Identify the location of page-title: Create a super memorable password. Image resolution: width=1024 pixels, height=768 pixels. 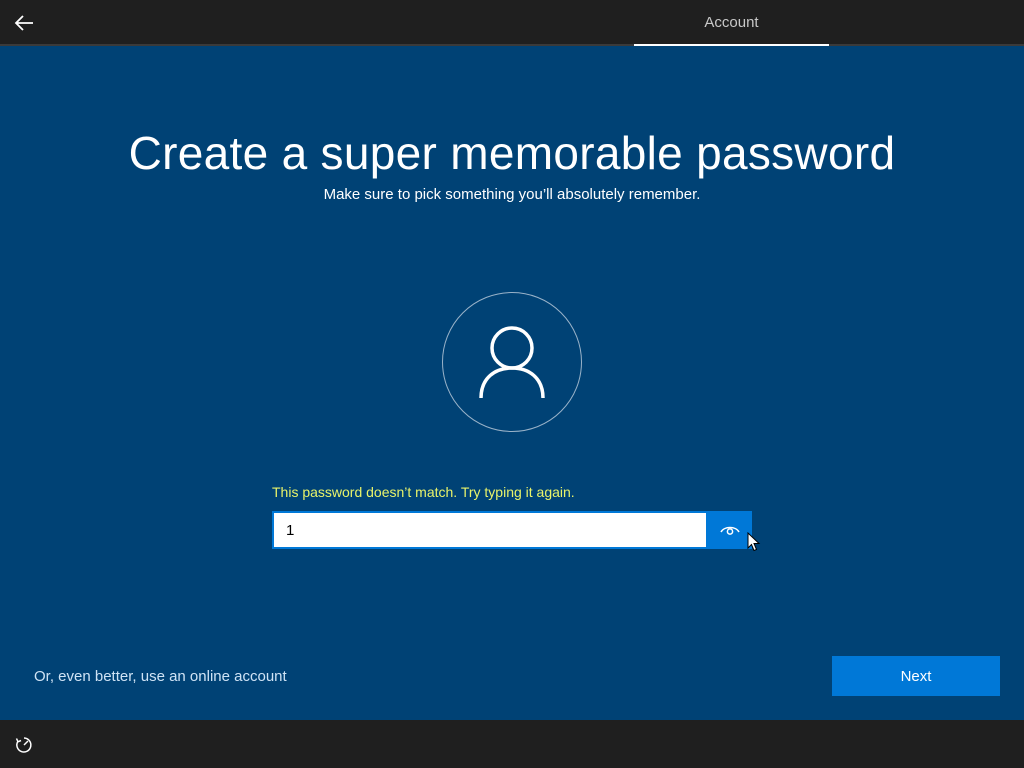
(512, 153).